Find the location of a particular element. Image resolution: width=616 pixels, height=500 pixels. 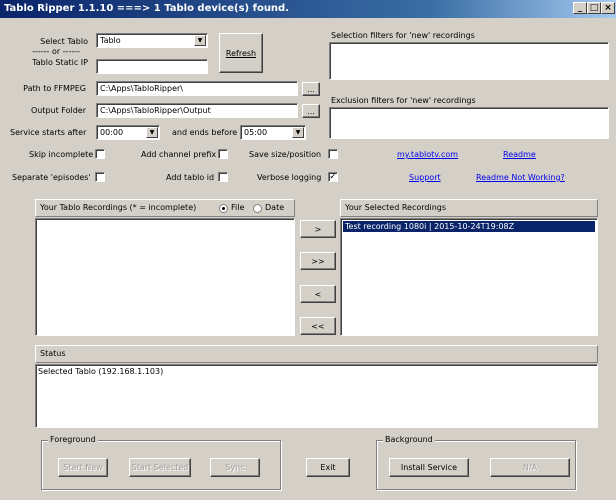

sync-button: Sync is located at coordinates (235, 467).